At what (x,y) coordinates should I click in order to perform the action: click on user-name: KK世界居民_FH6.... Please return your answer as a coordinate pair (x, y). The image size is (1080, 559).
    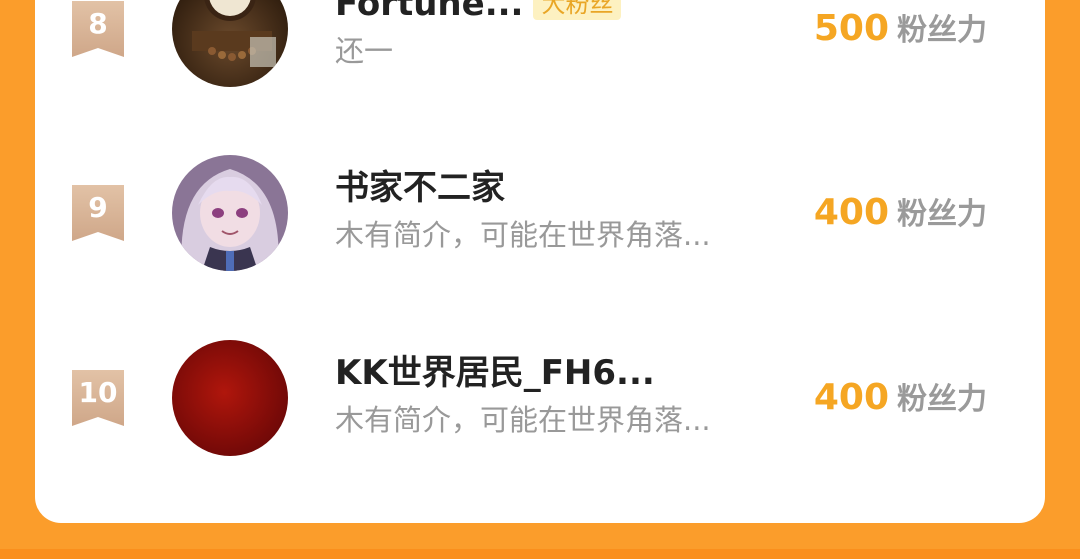
    Looking at the image, I should click on (495, 373).